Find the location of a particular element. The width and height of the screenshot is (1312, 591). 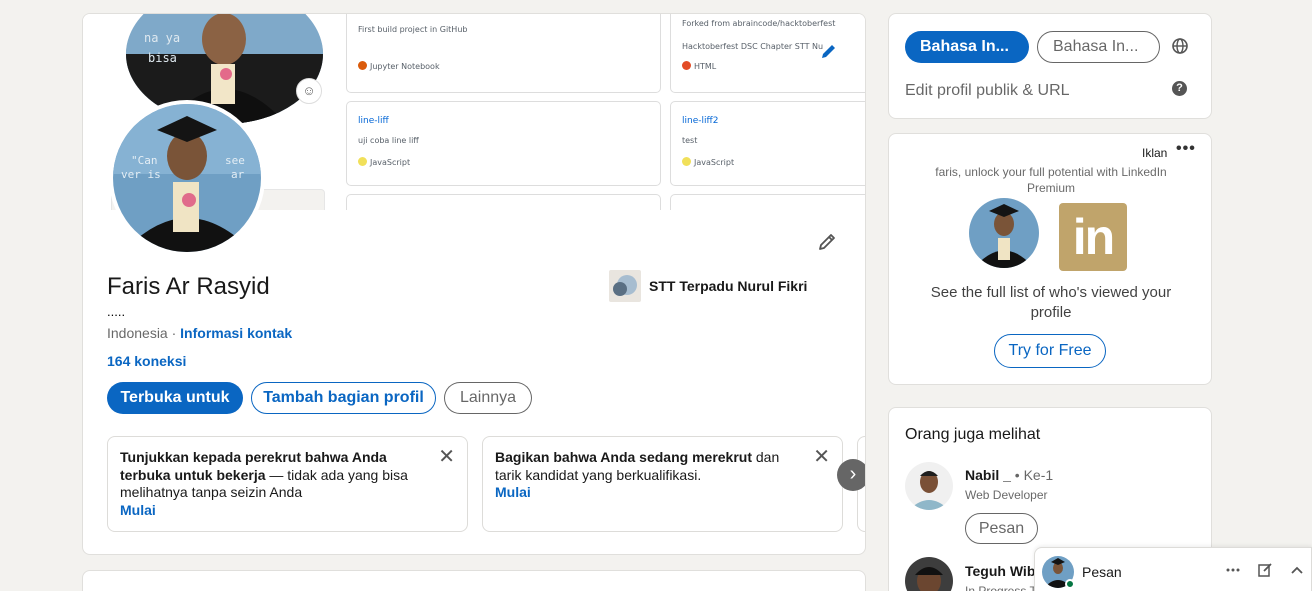

message-button: Pesan is located at coordinates (1001, 528).